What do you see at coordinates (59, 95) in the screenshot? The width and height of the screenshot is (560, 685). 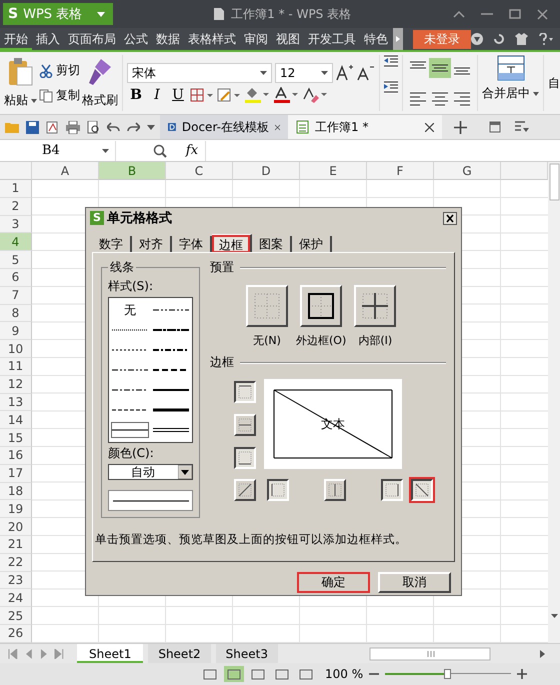 I see `copy-button: 复制` at bounding box center [59, 95].